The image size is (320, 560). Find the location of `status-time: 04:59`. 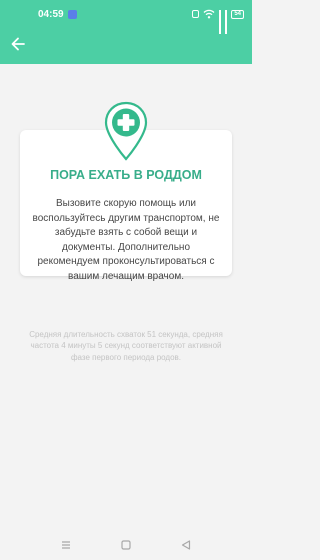

status-time: 04:59 is located at coordinates (51, 14).